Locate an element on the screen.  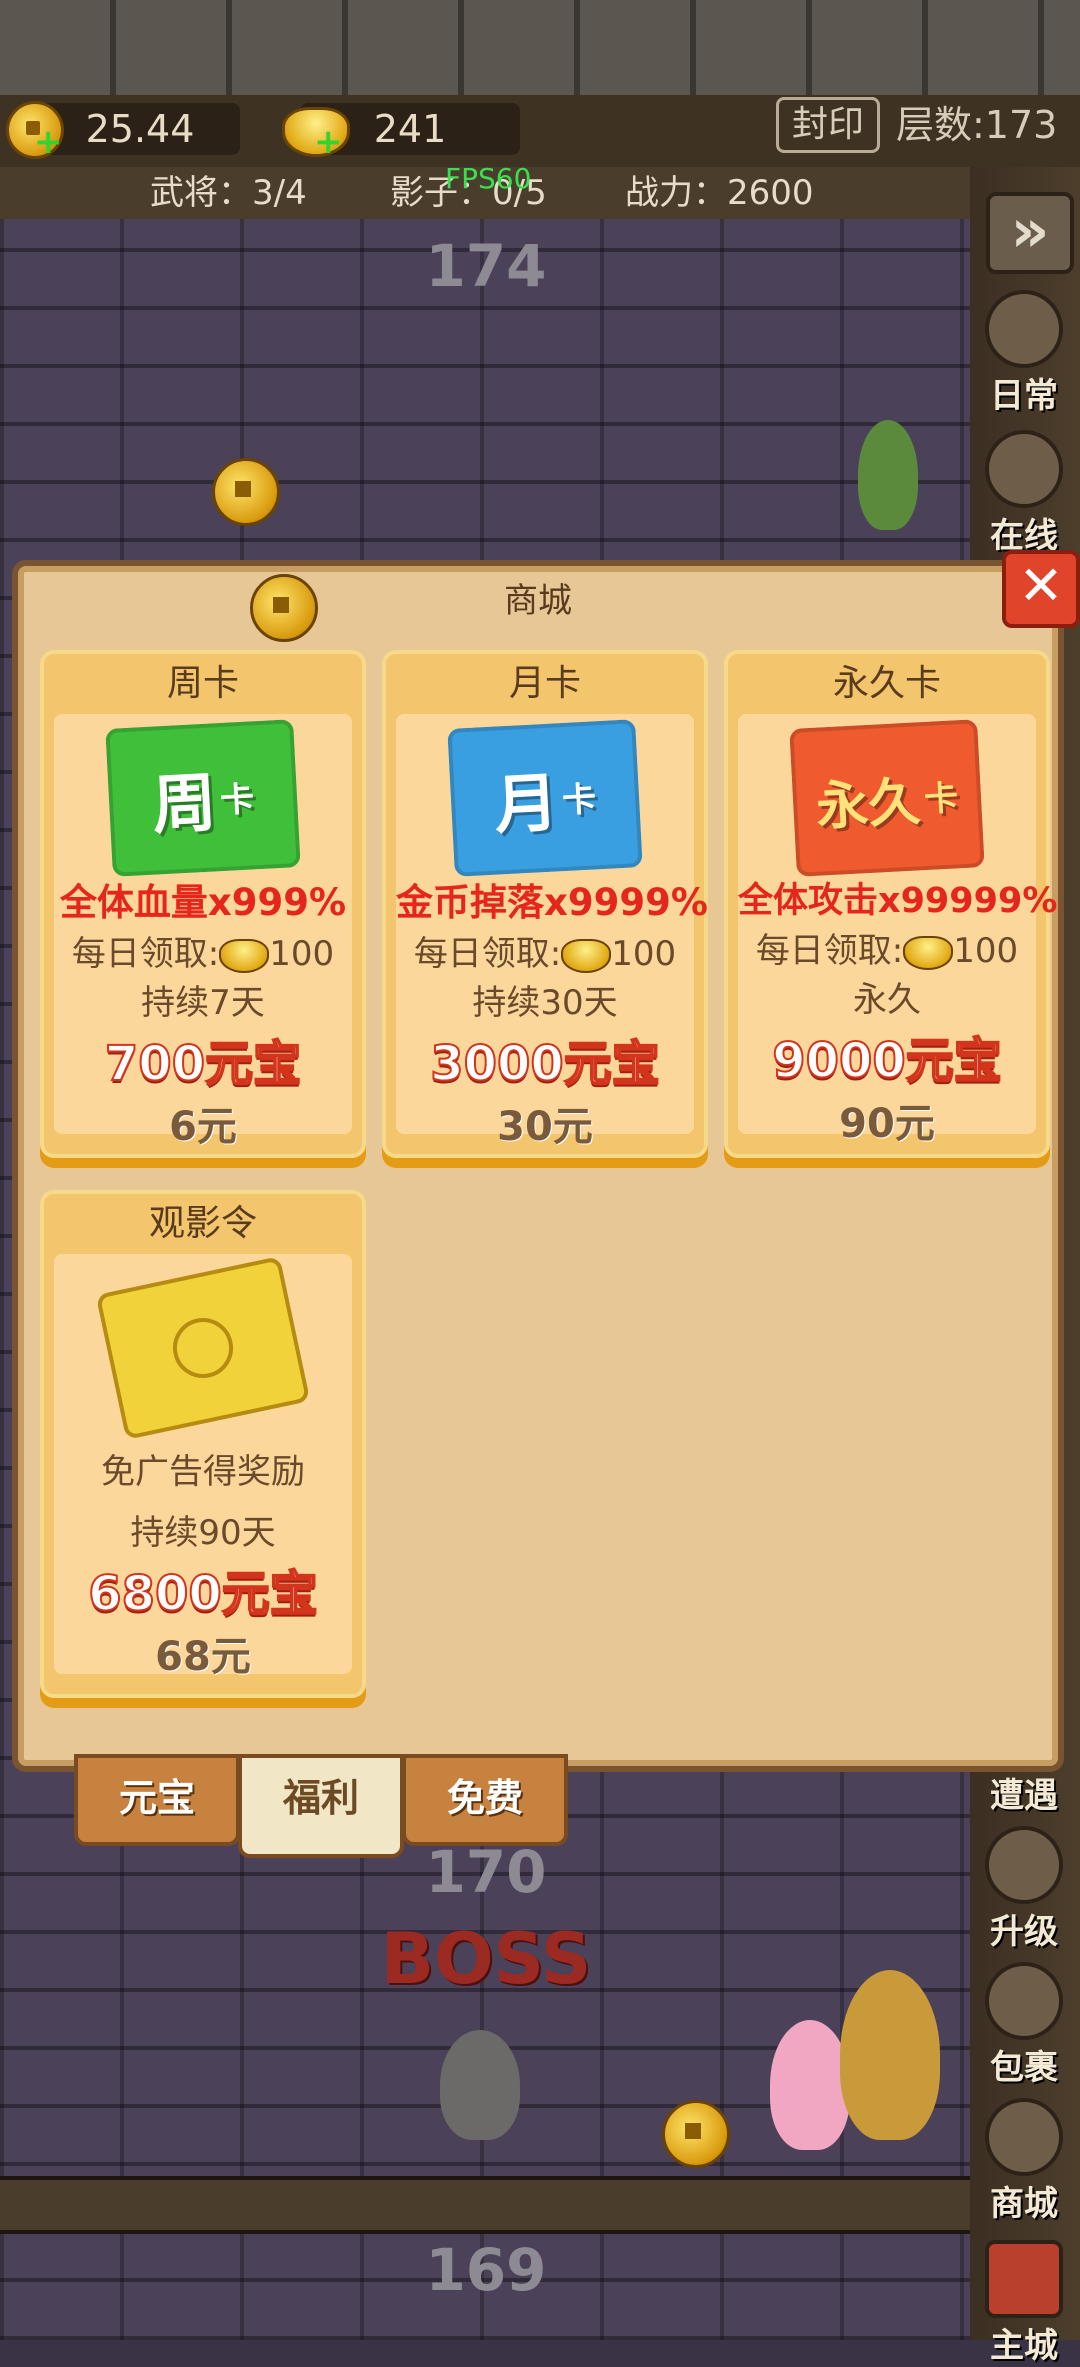
ally-hero is located at coordinates (810, 2085).